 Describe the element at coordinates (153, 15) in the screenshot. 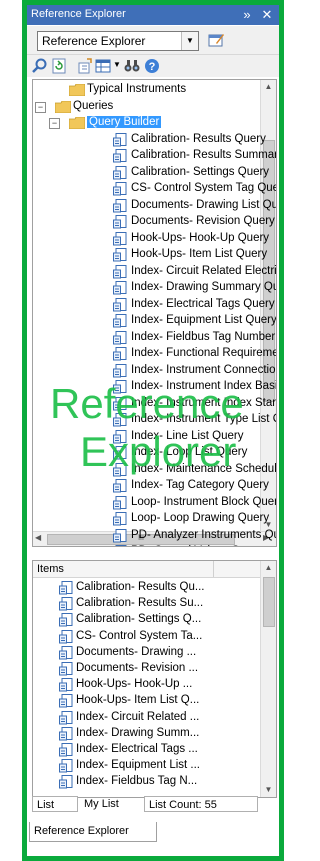

I see `title-bar: Reference Explorer » ✕` at that location.